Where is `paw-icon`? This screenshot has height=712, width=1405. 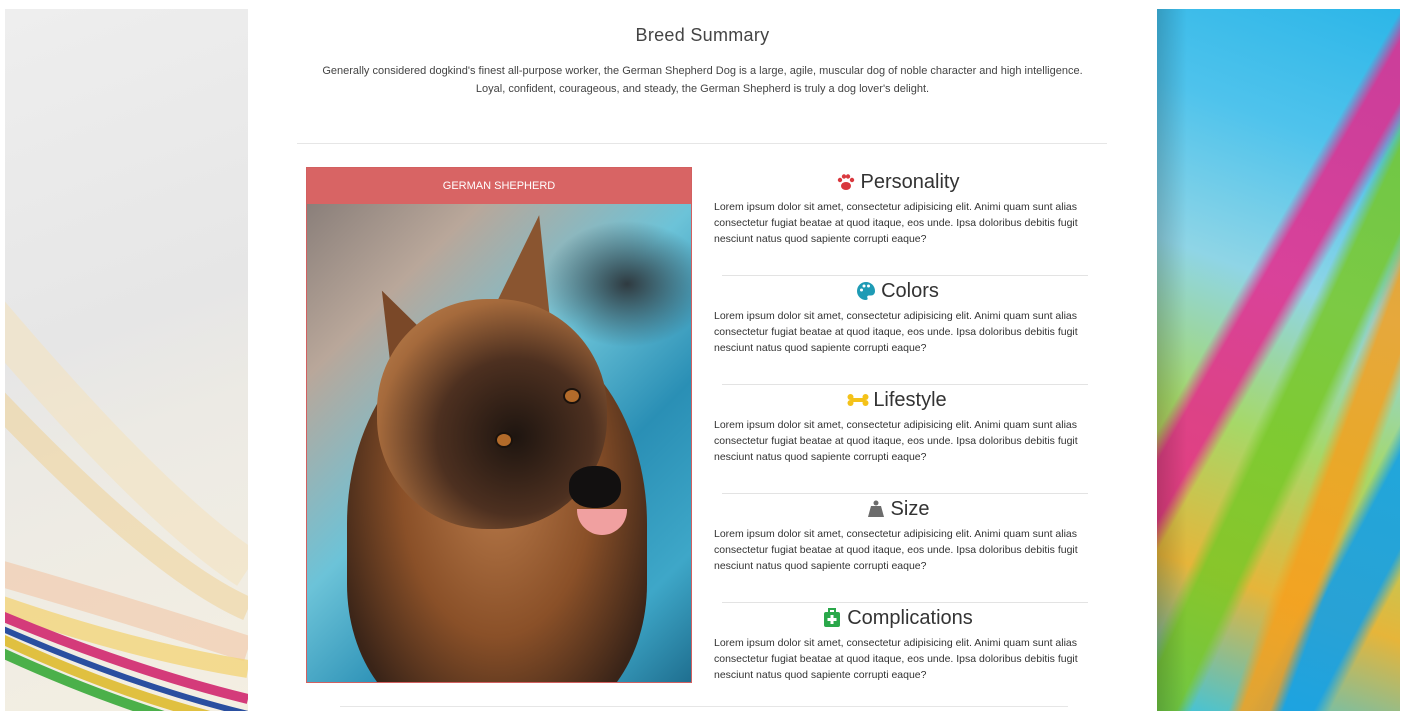 paw-icon is located at coordinates (846, 182).